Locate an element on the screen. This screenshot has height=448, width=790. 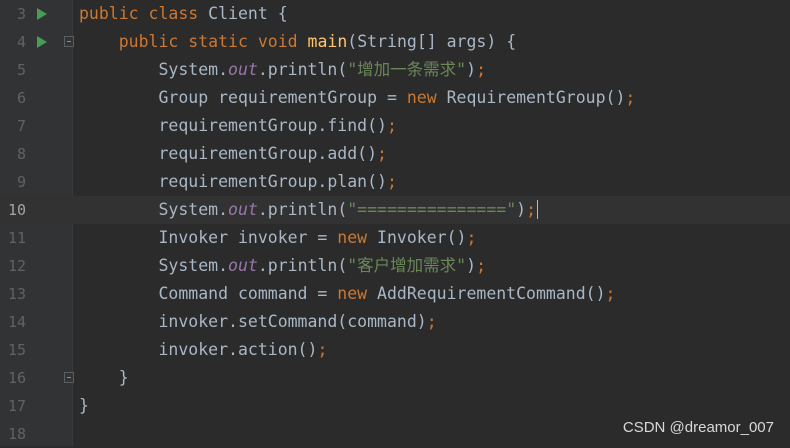
code-token: Client { is located at coordinates (243, 13).